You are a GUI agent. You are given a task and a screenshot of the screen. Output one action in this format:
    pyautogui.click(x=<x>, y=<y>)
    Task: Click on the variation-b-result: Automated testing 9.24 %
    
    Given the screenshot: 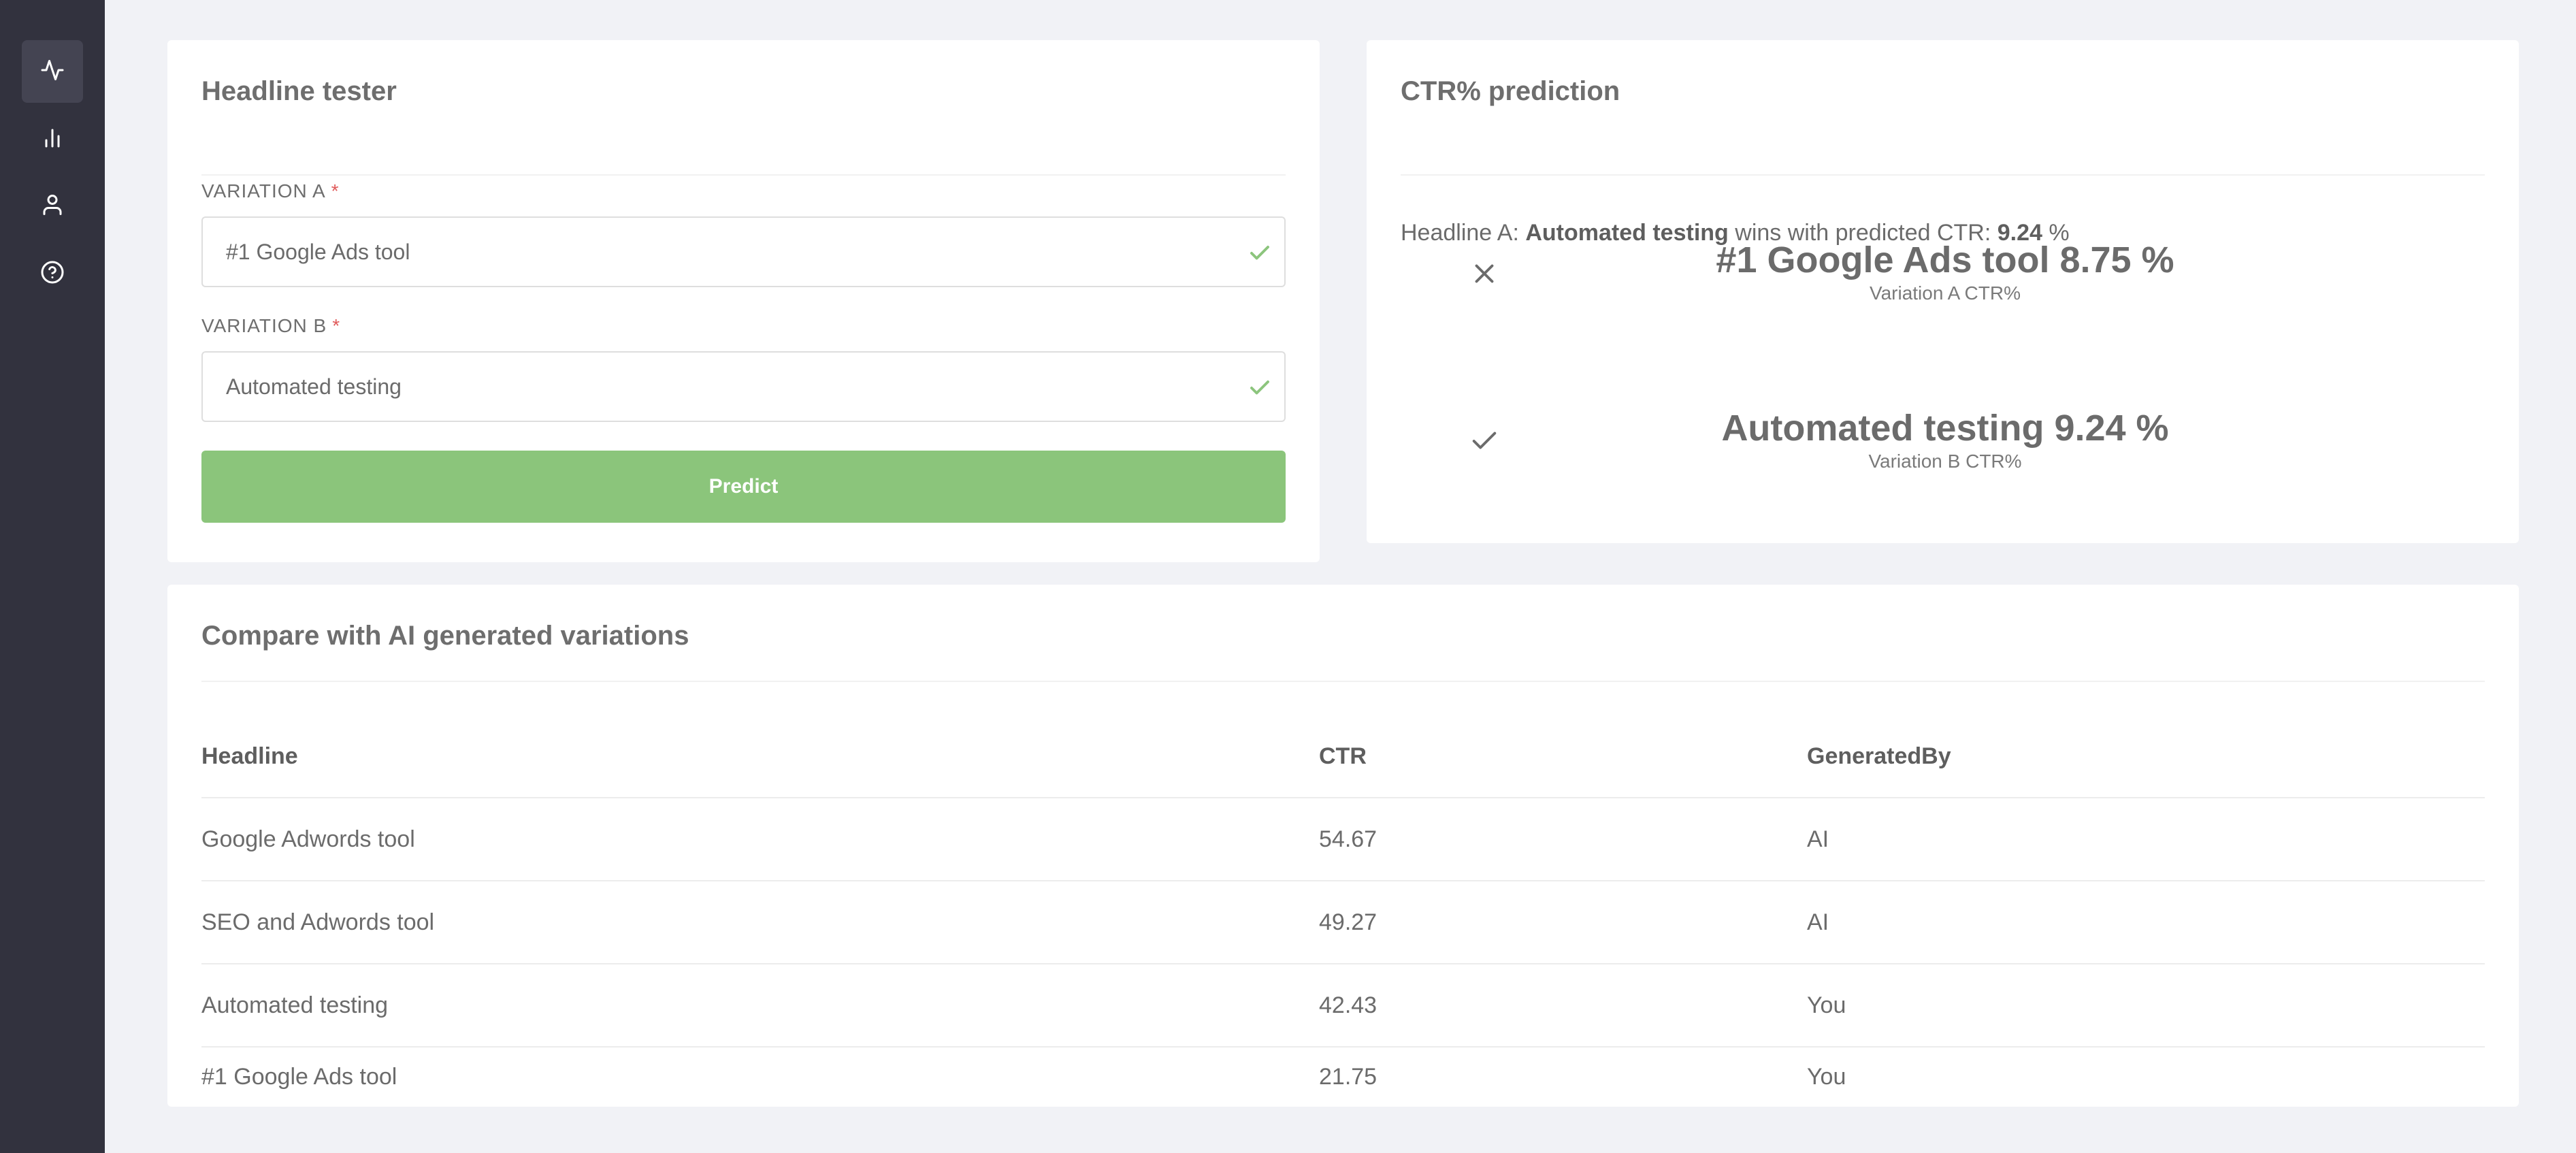 What is the action you would take?
    pyautogui.click(x=1945, y=428)
    